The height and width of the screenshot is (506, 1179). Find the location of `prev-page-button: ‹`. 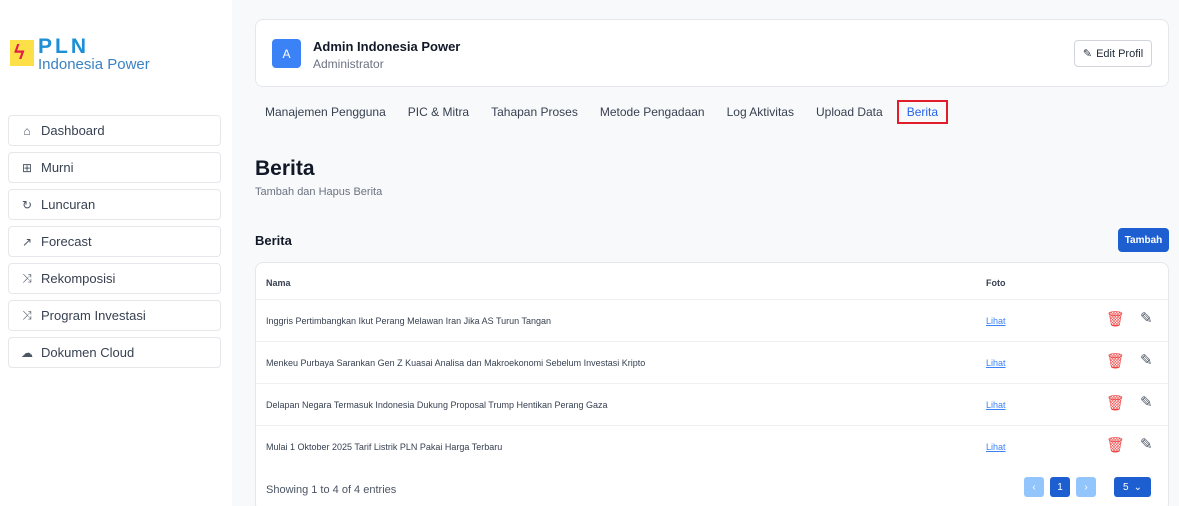

prev-page-button: ‹ is located at coordinates (1034, 487).